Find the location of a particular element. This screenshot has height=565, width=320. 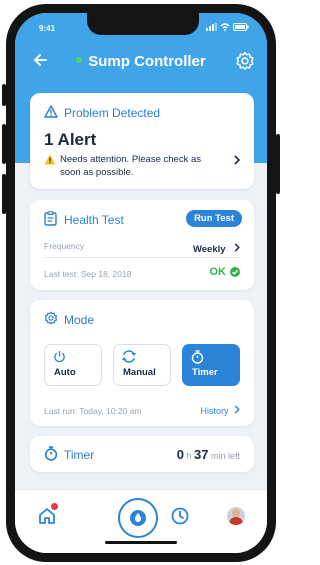

profile-avatar is located at coordinates (236, 516).